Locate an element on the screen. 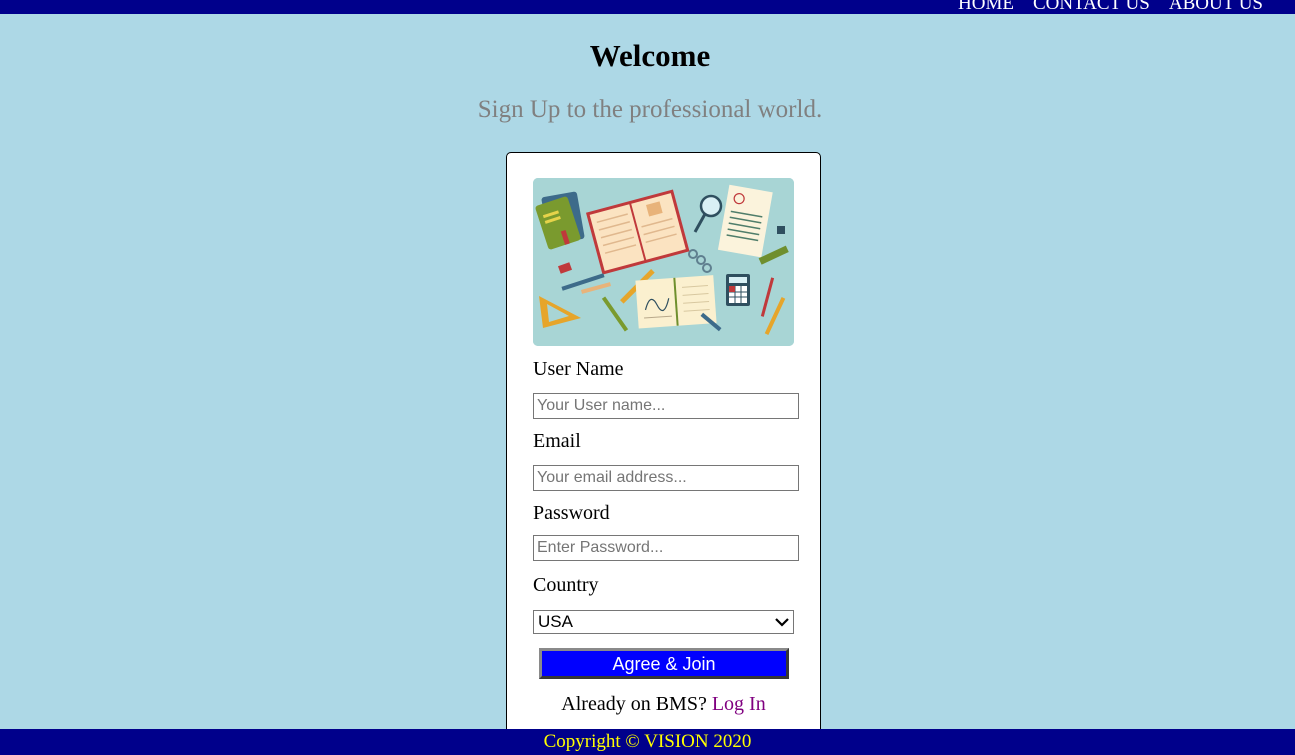 The image size is (1295, 755). nav-home-link: HOME is located at coordinates (986, 7).